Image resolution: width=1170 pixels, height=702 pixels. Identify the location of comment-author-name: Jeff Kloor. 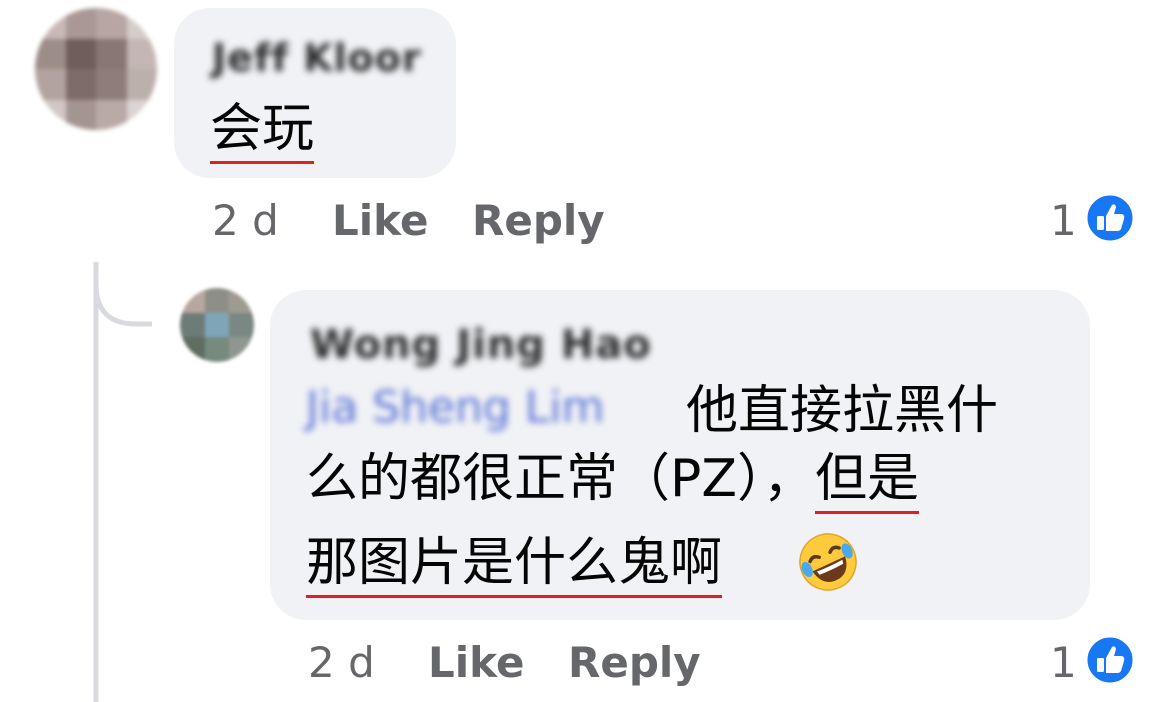
(317, 58).